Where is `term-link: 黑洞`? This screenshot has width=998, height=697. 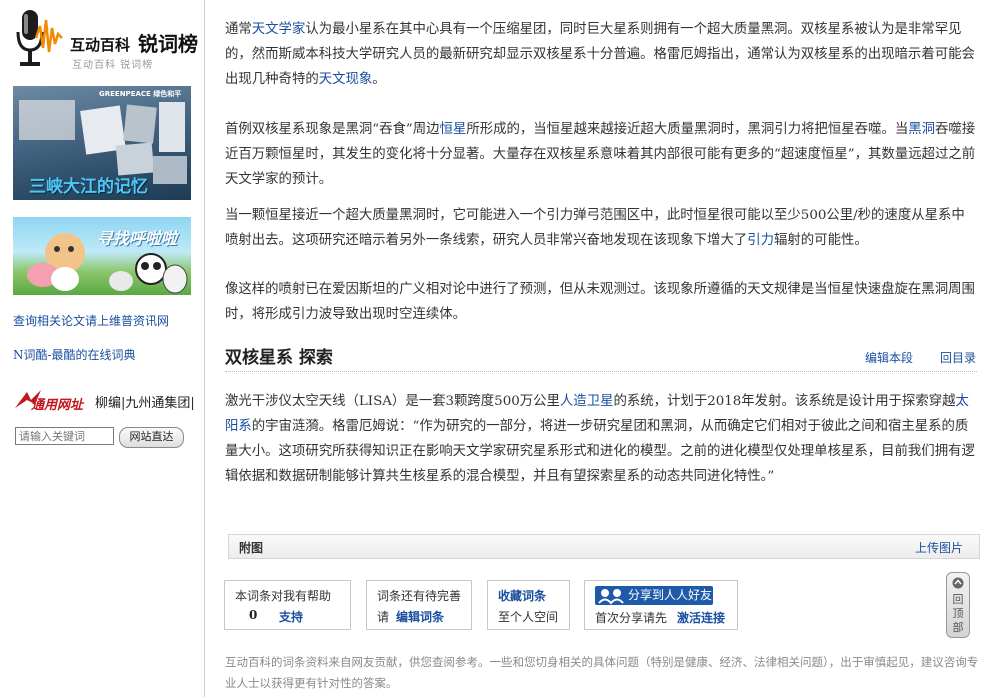
term-link: 黑洞 is located at coordinates (921, 129).